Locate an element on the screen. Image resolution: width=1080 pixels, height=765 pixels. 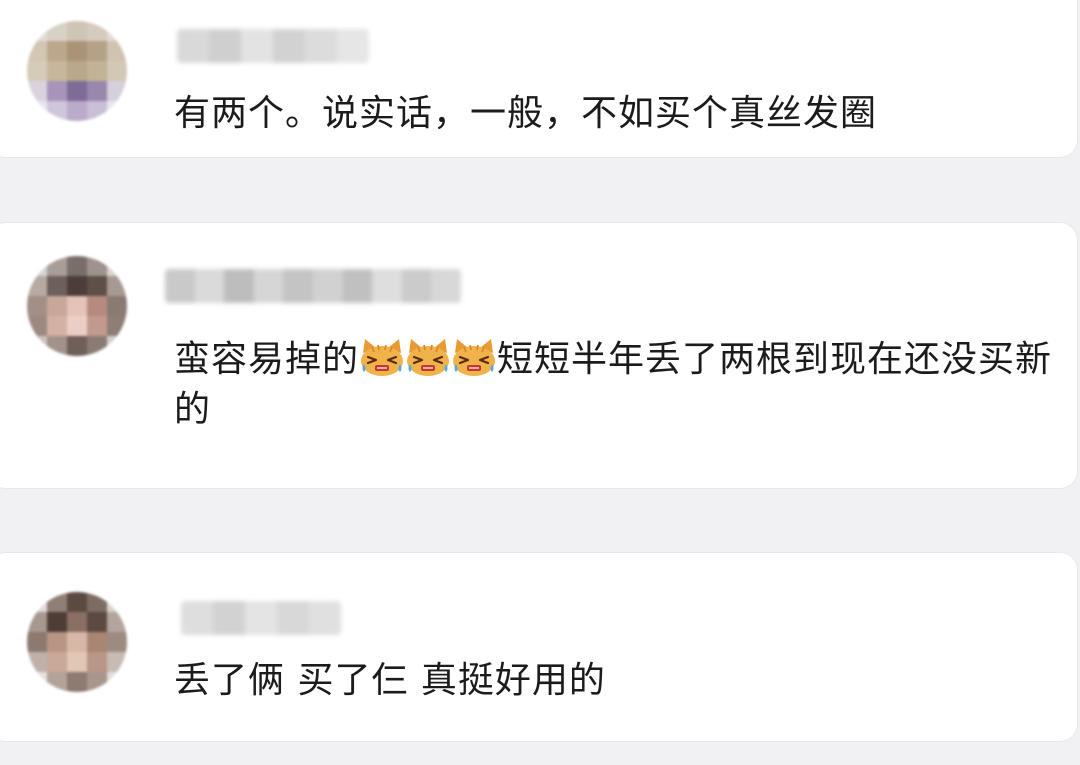
comment-text: 丢了俩 买了仨 真挺好用的 is located at coordinates (621, 681).